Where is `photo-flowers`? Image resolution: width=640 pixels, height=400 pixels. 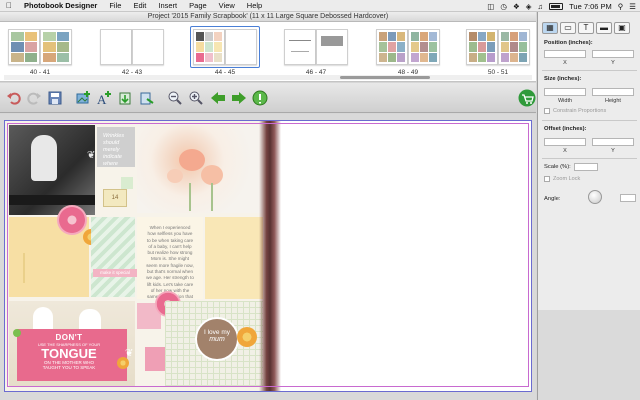
photo-flowers is located at coordinates (200, 169).